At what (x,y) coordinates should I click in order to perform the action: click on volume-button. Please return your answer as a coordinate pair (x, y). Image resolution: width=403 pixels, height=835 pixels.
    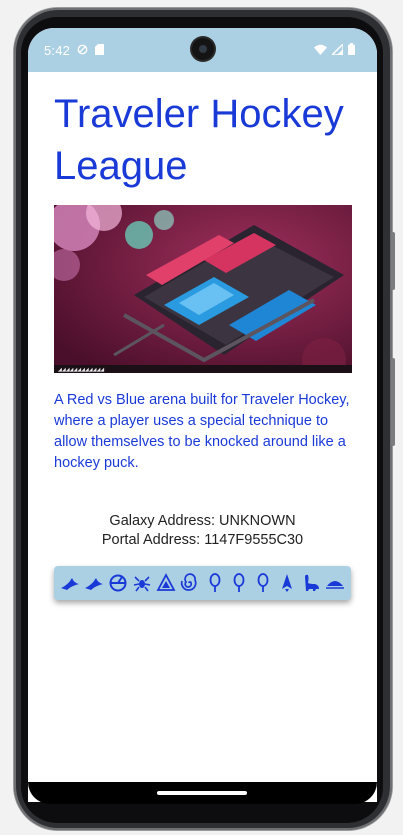
    Looking at the image, I should click on (393, 402).